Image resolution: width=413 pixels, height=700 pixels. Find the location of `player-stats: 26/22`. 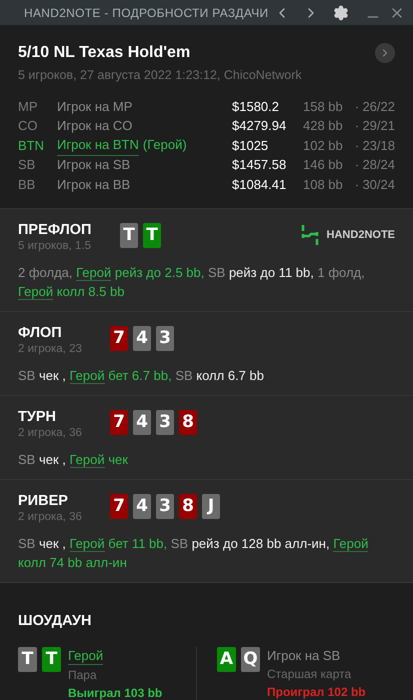

player-stats: 26/22 is located at coordinates (378, 107).